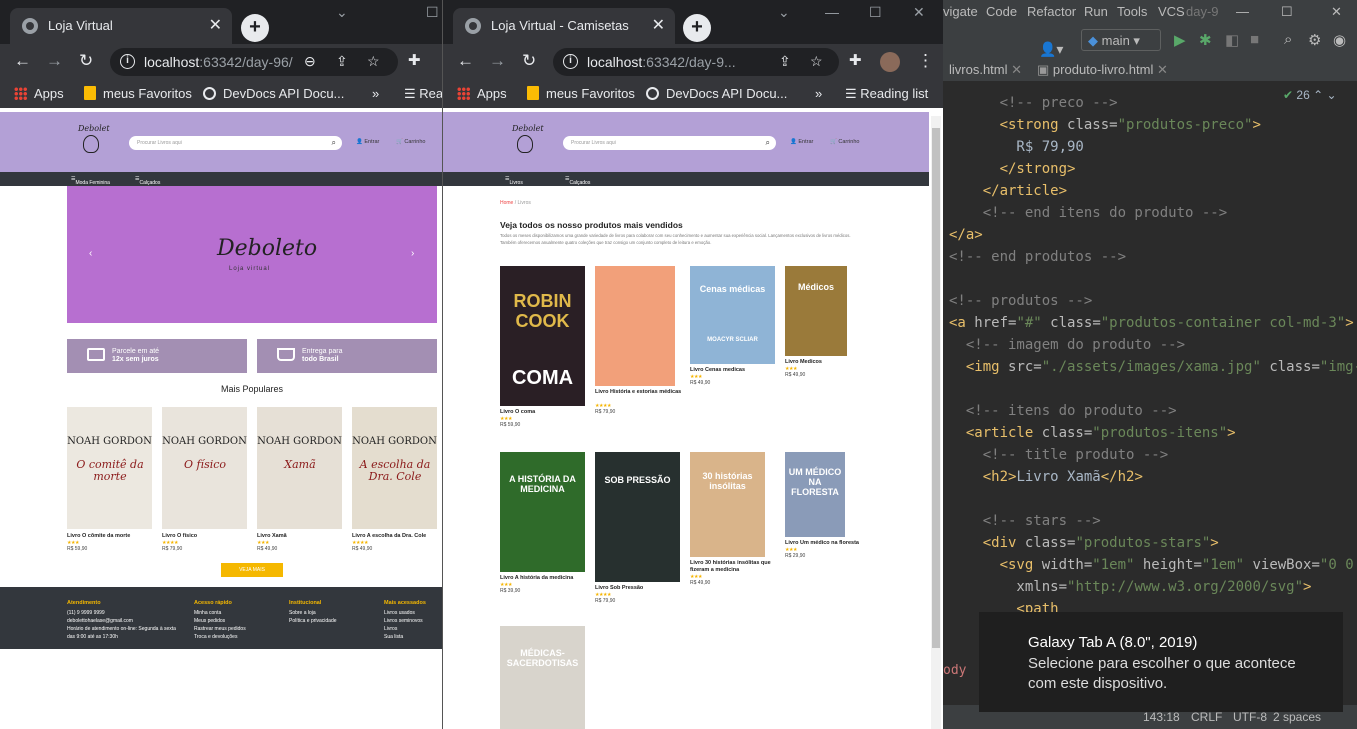 Image resolution: width=1357 pixels, height=729 pixels. Describe the element at coordinates (367, 142) in the screenshot. I see `login-link: 👤 Entrar` at that location.